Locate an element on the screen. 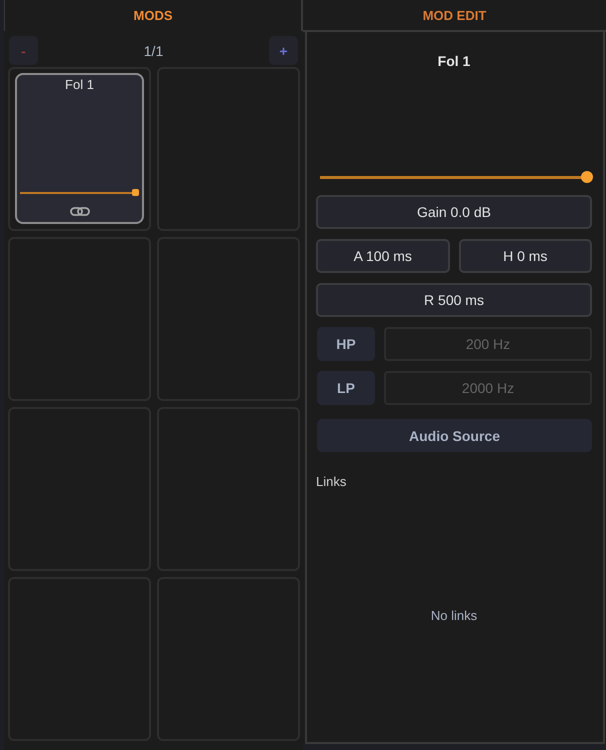 The height and width of the screenshot is (750, 606). mod-slot: Fol 1 is located at coordinates (79, 149).